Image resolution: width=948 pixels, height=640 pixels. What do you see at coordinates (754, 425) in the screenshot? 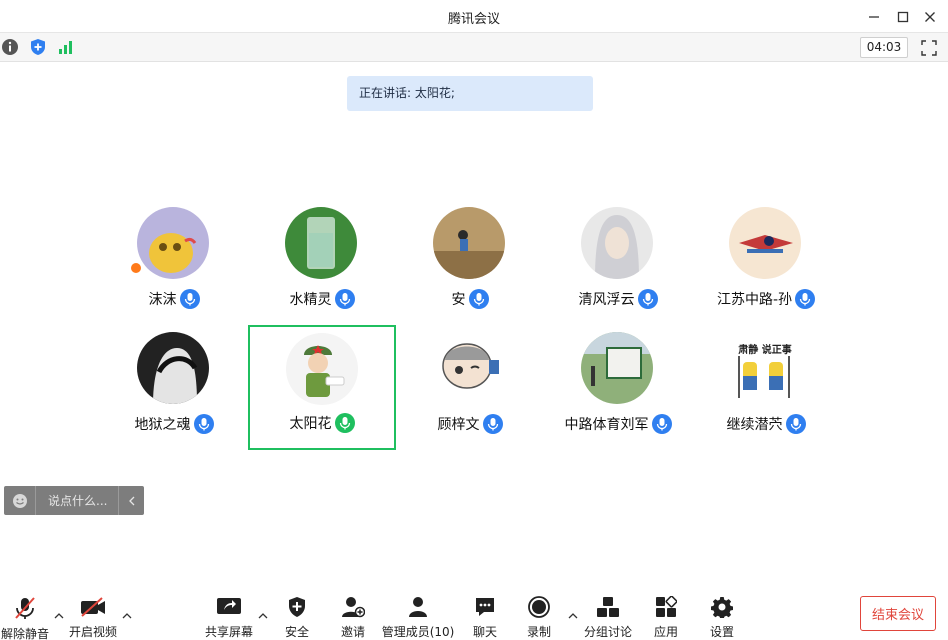
I see `participant-name: 继续潜茓` at bounding box center [754, 425].